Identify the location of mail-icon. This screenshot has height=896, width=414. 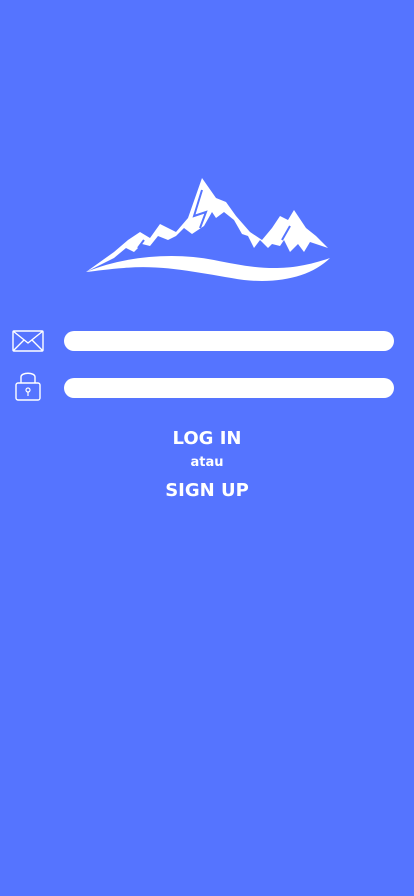
(28, 341).